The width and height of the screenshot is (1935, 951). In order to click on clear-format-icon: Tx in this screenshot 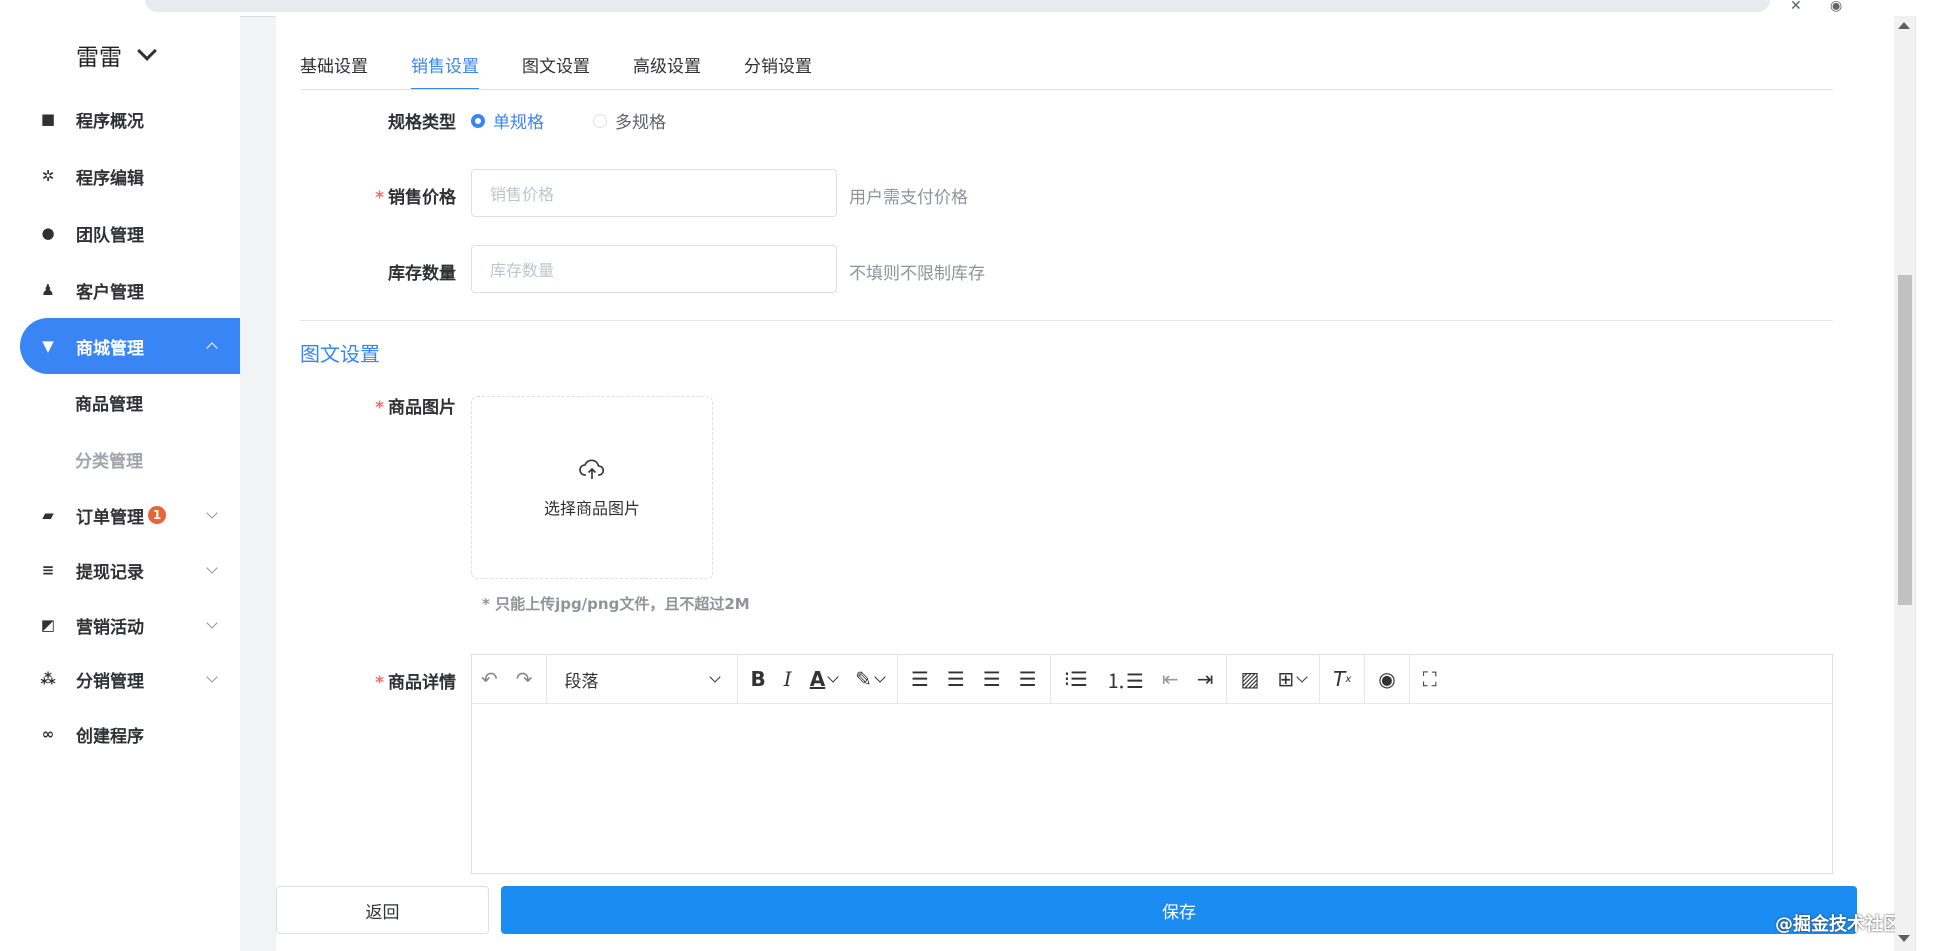, I will do `click(1342, 679)`.